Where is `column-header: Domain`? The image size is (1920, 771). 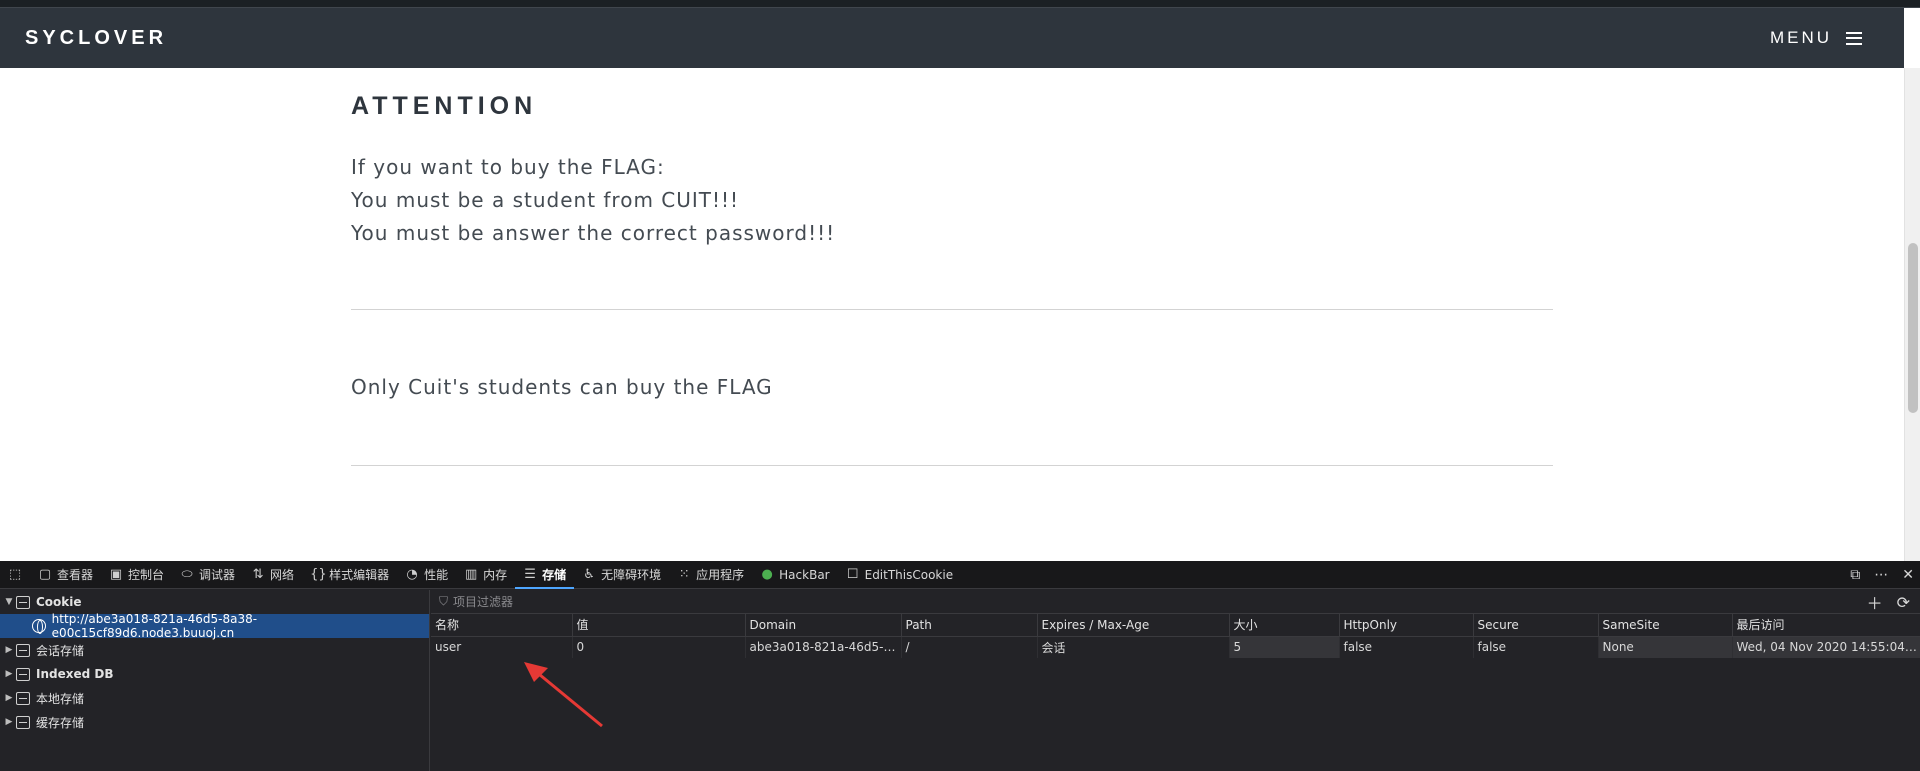
column-header: Domain is located at coordinates (823, 625).